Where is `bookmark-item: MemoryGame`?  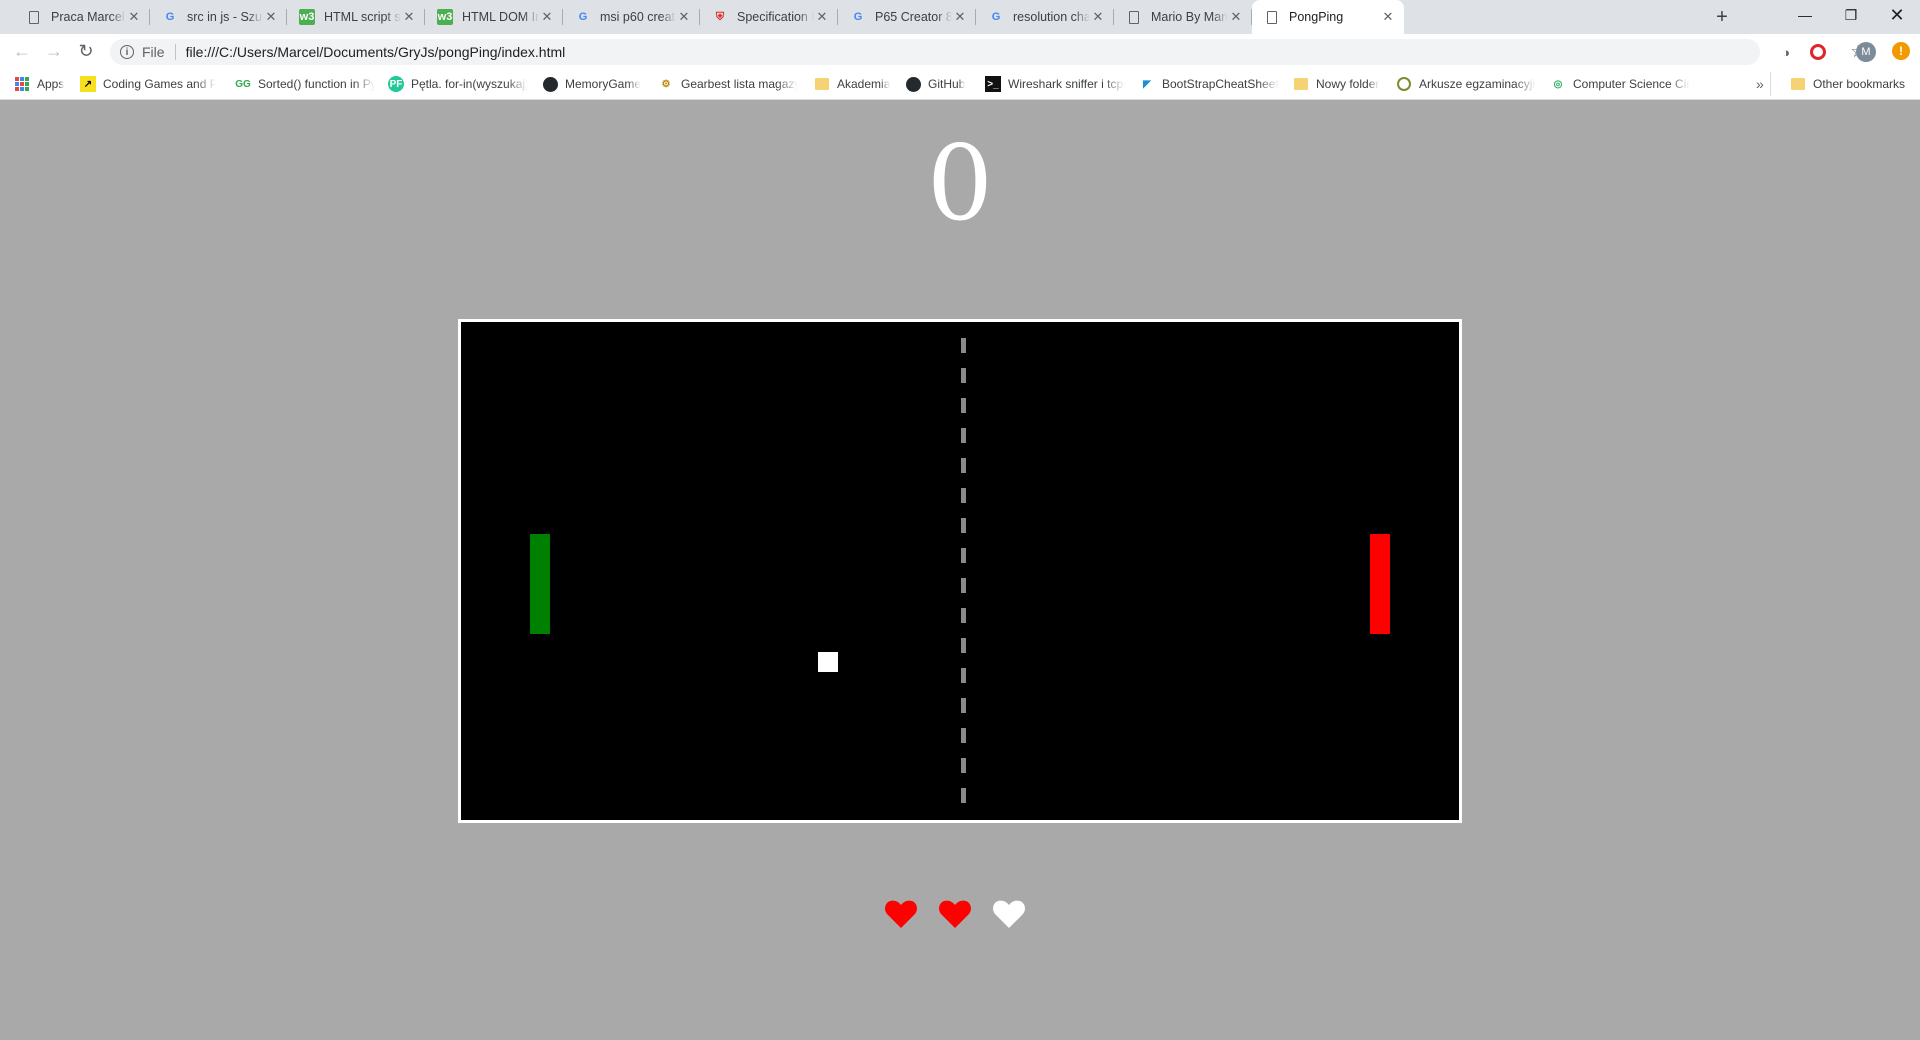 bookmark-item: MemoryGame is located at coordinates (594, 84).